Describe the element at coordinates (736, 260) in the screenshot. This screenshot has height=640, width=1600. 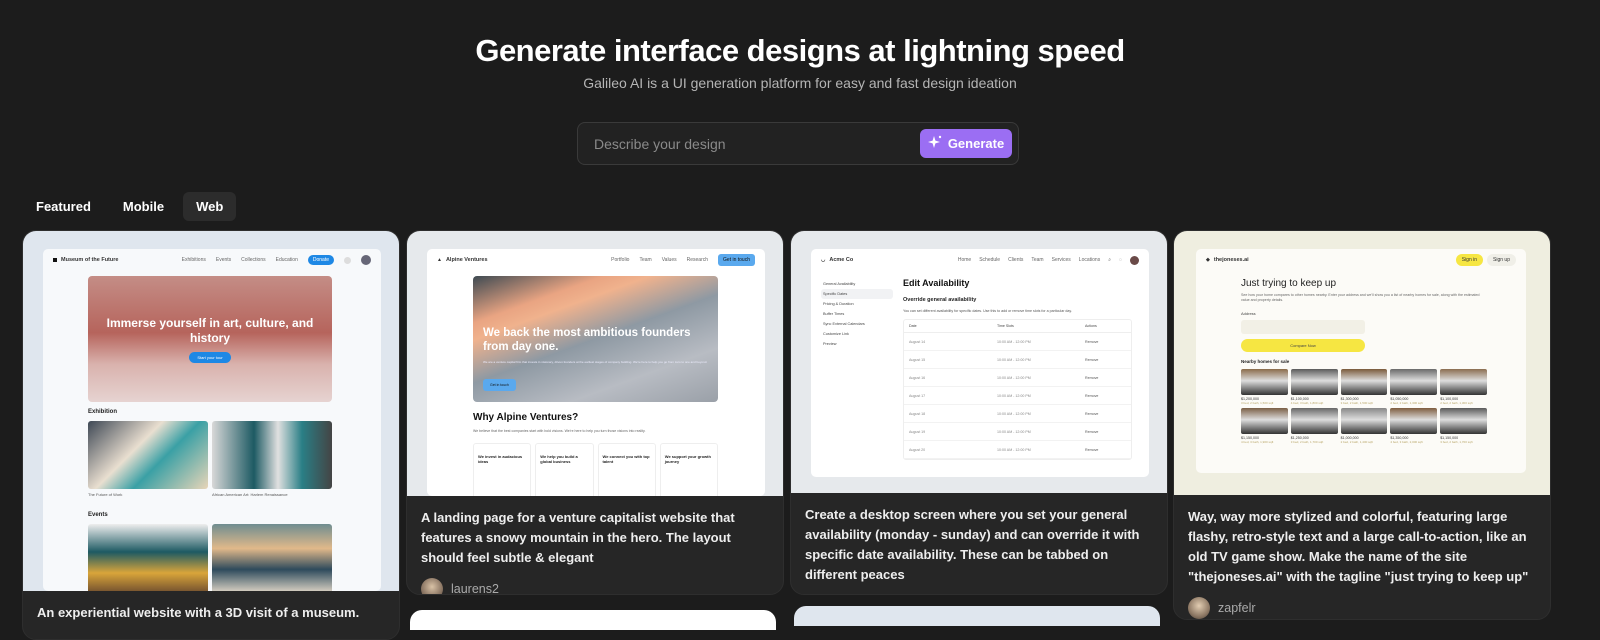
I see `preview-cta-button: Get in touch` at that location.